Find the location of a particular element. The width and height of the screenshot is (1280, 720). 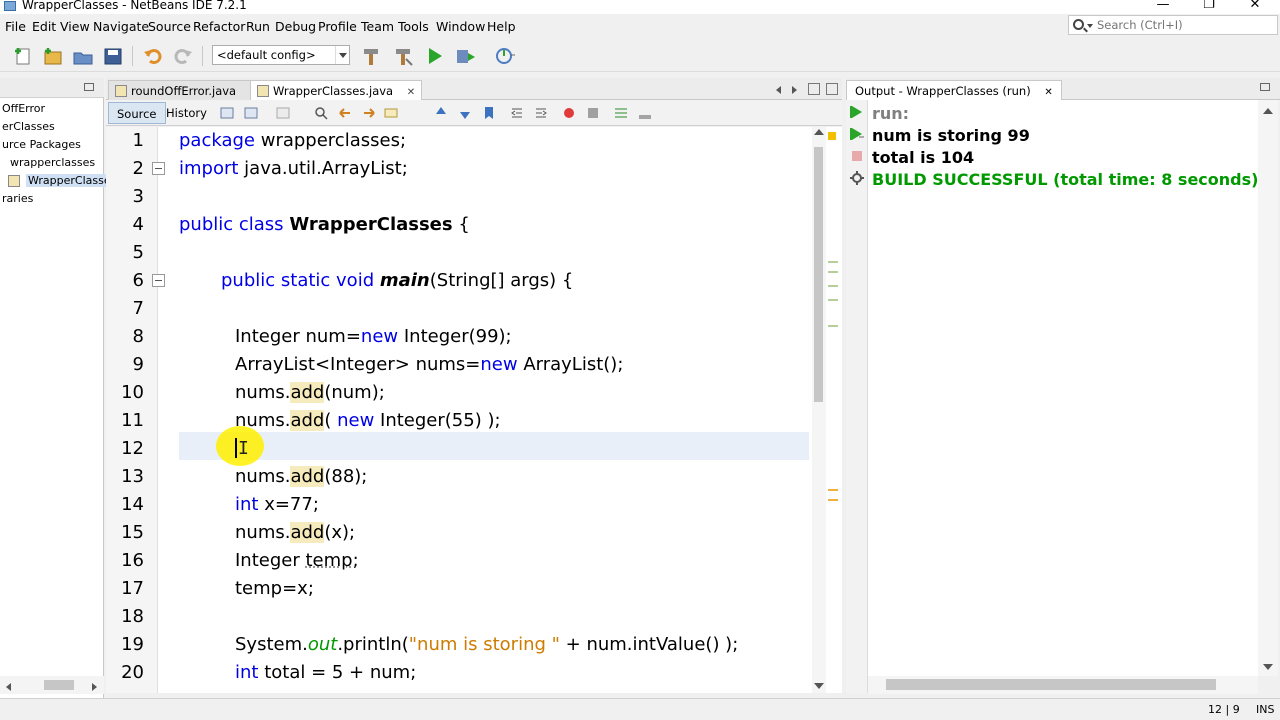

code-line-2: import java.util.ArrayList; is located at coordinates (293, 168).